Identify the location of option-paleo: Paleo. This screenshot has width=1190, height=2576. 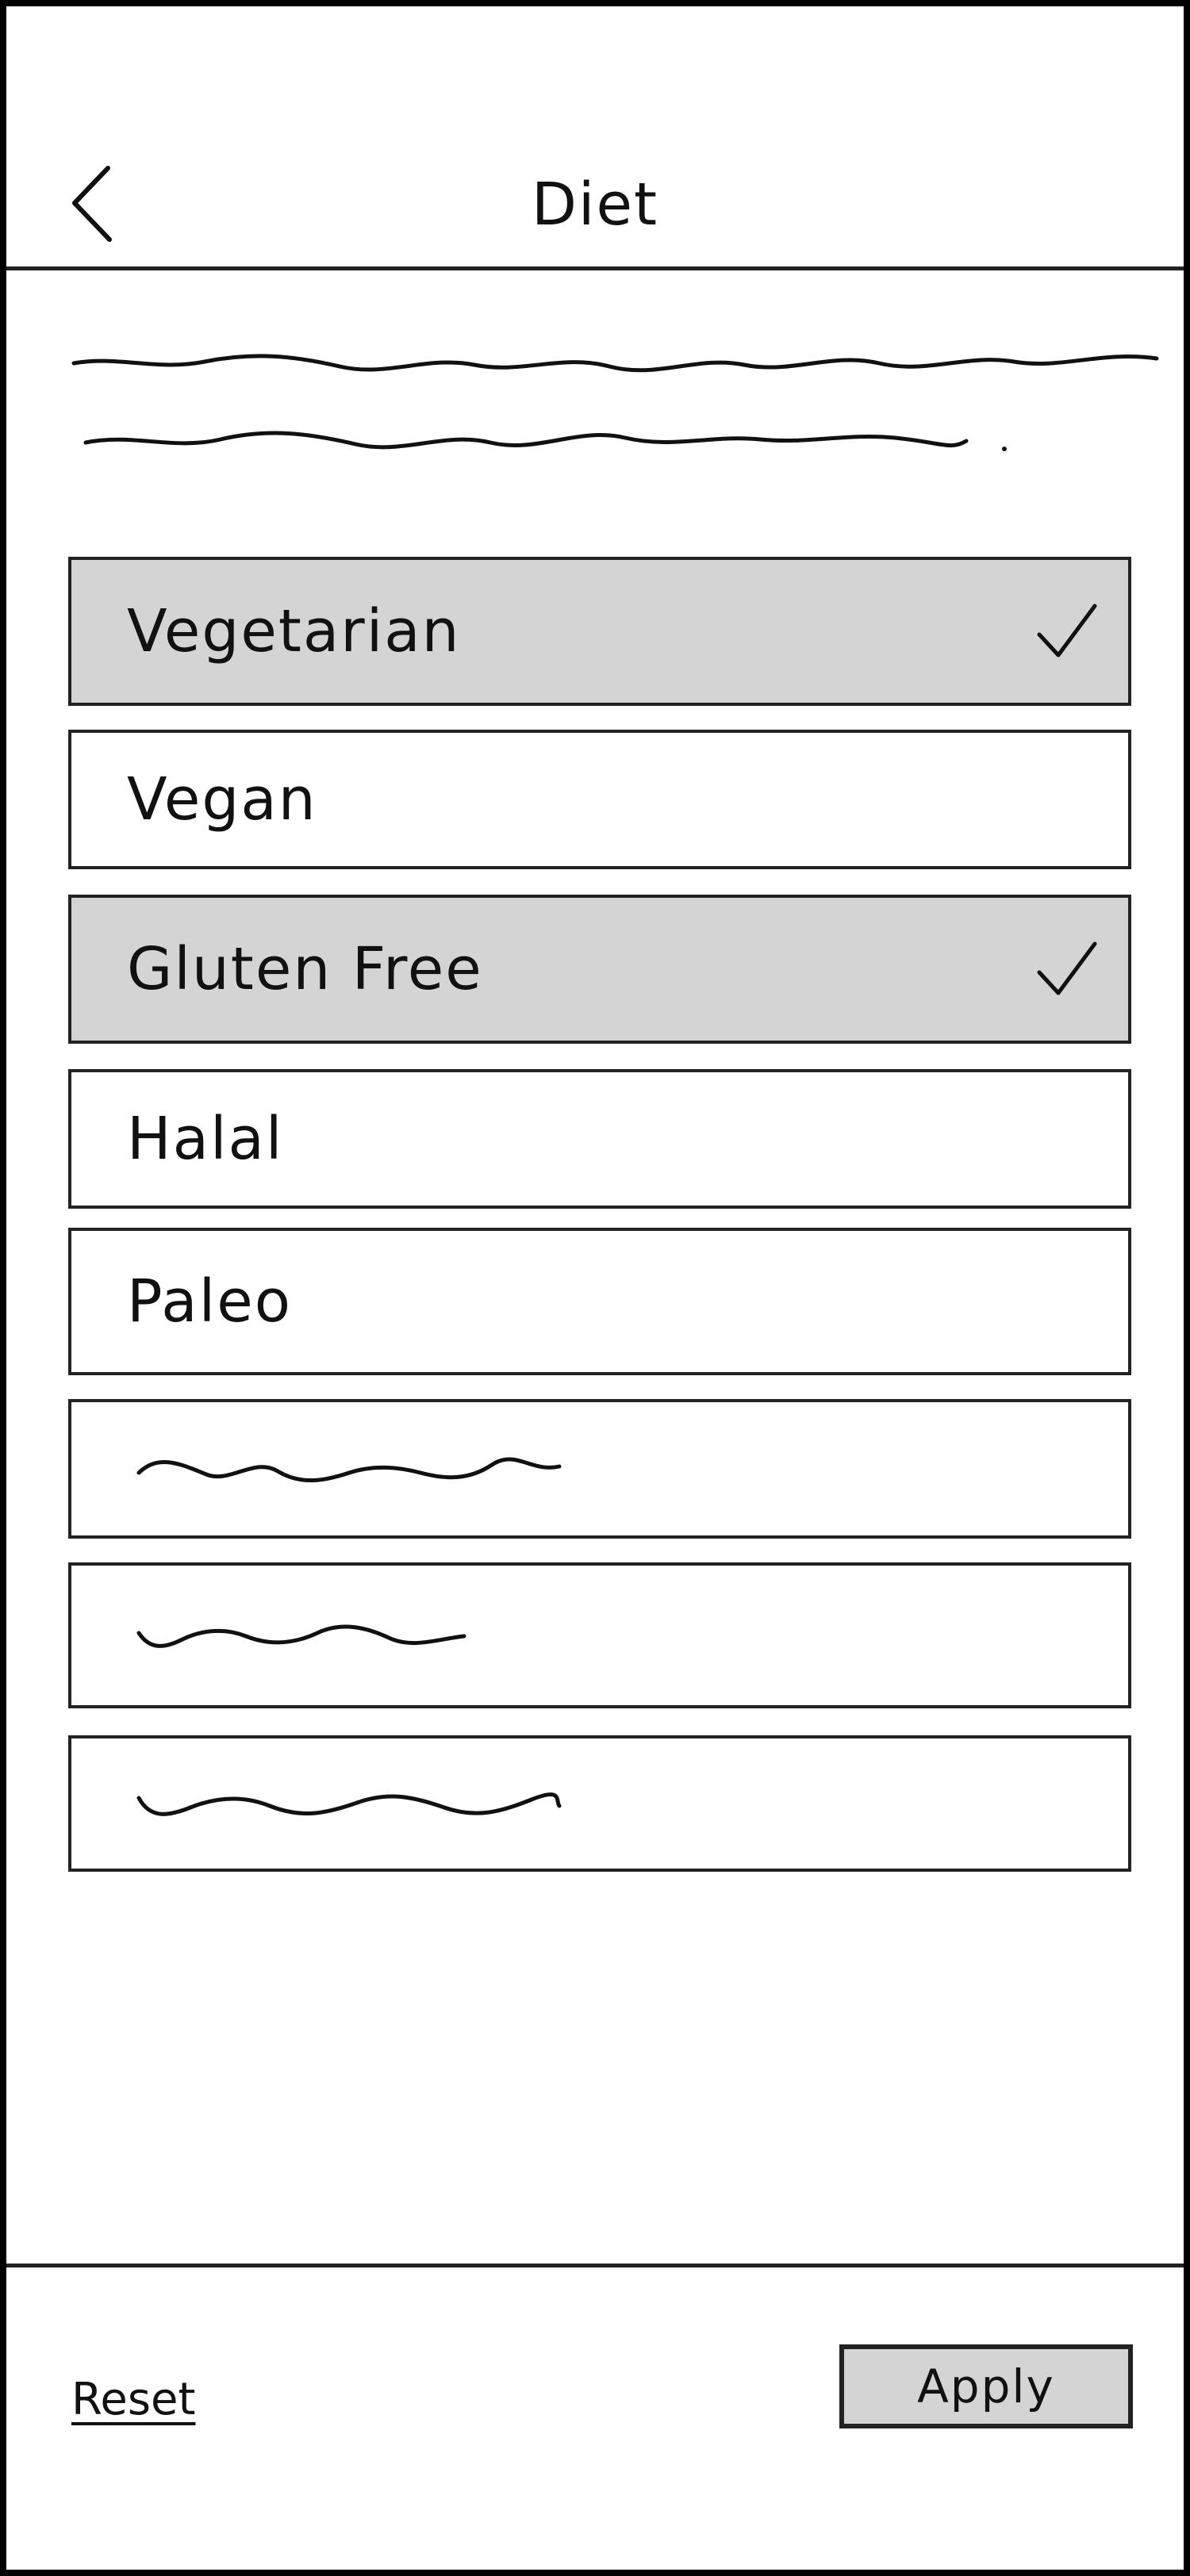
(599, 1301).